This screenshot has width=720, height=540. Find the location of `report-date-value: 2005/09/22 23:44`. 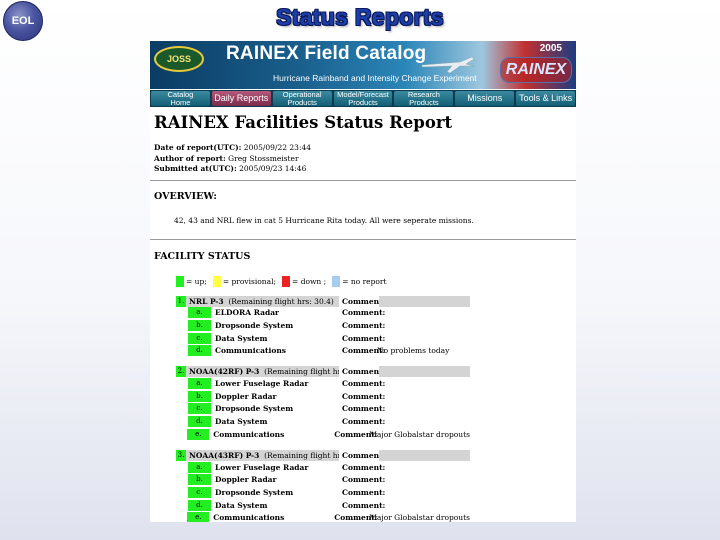

report-date-value: 2005/09/22 23:44 is located at coordinates (277, 147).